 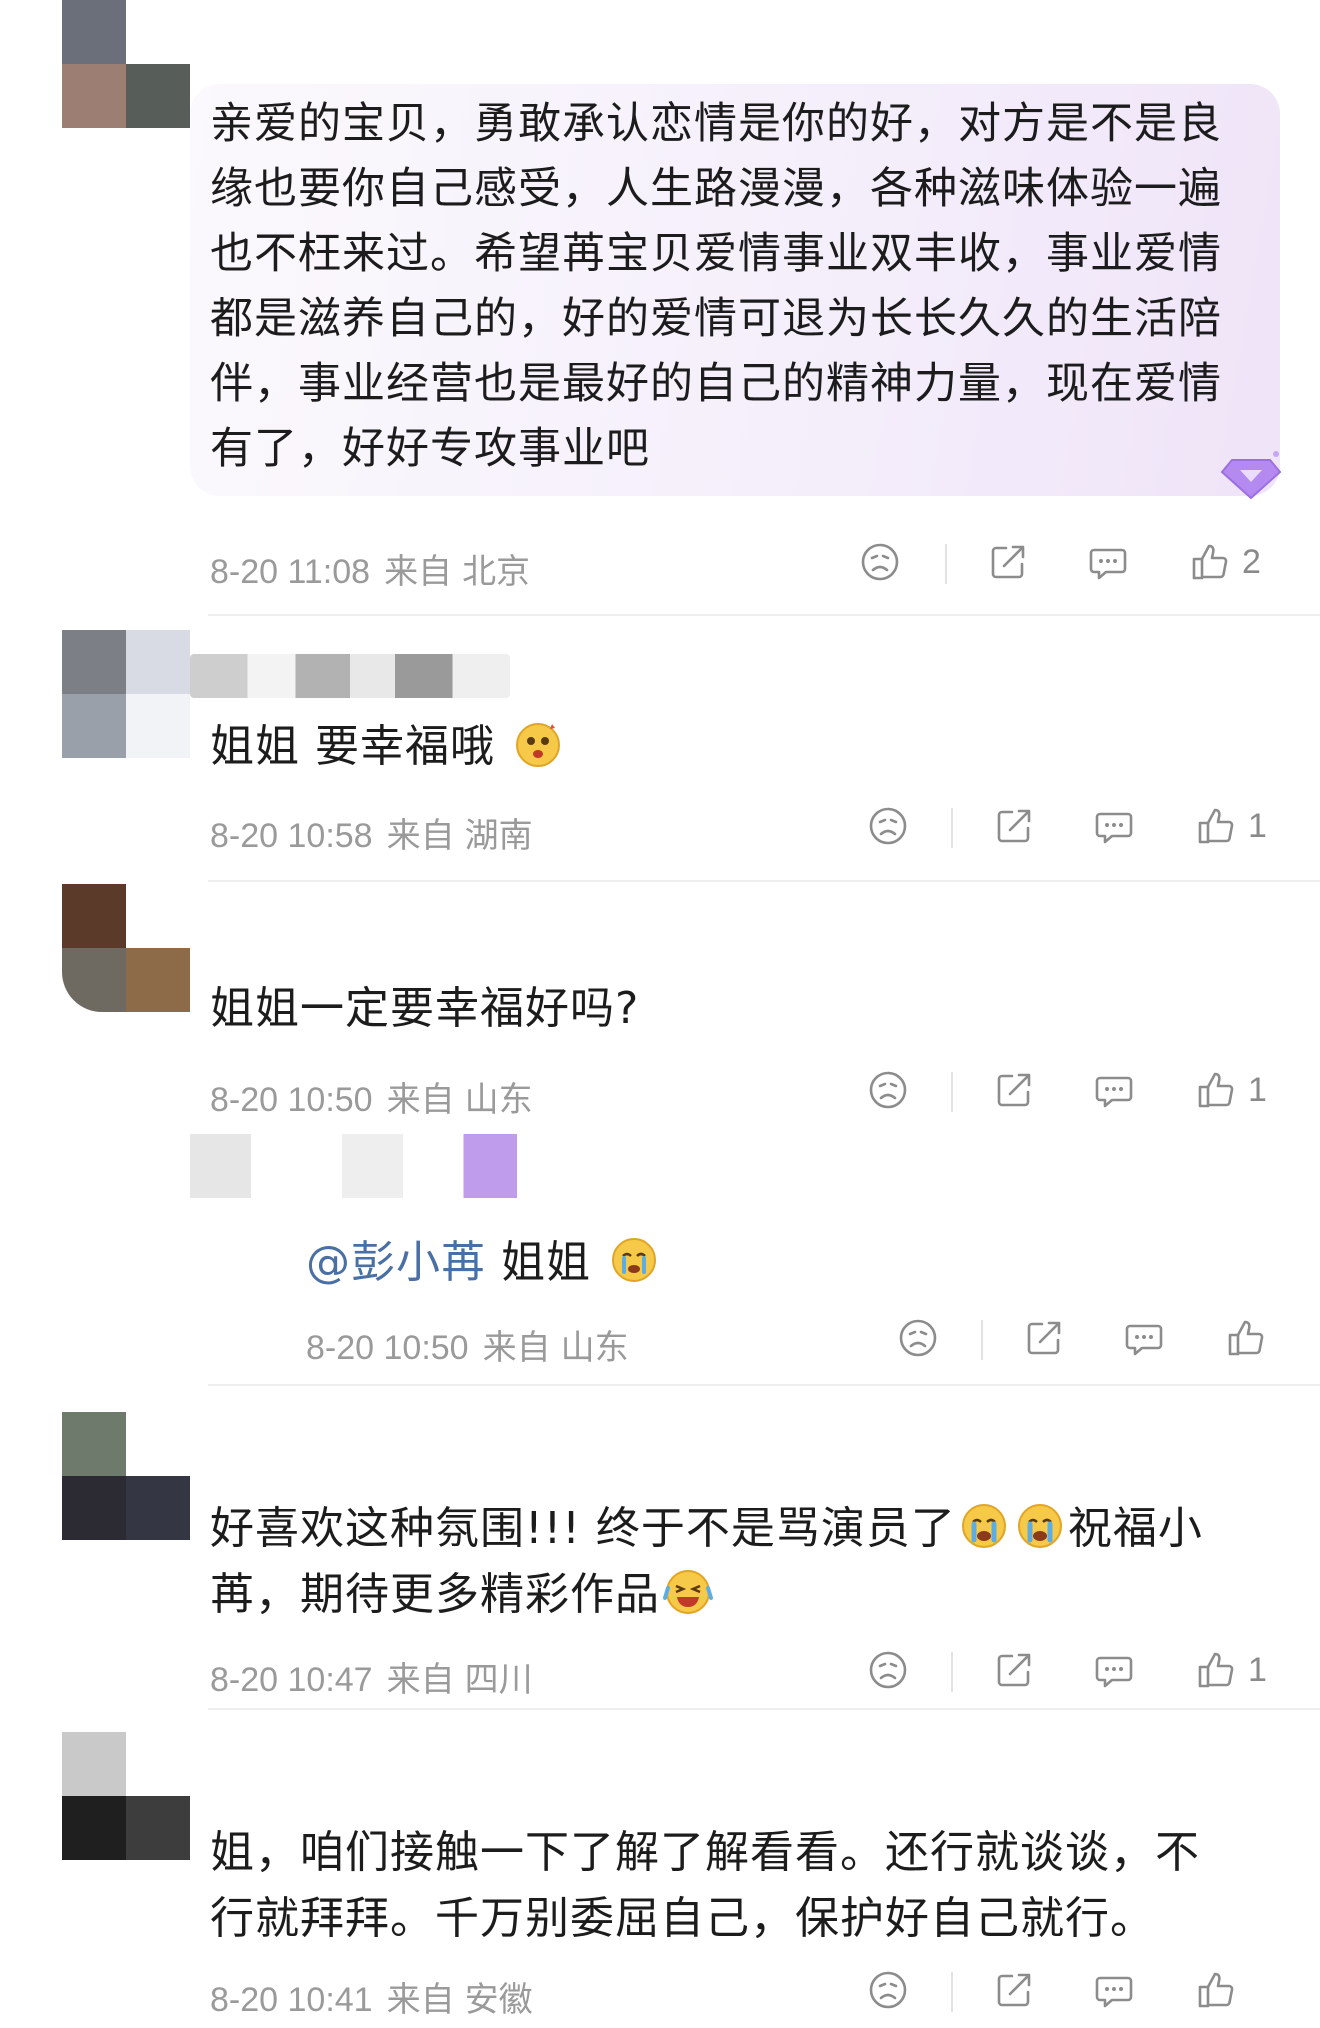 What do you see at coordinates (1251, 475) in the screenshot?
I see `diamond-badge-icon` at bounding box center [1251, 475].